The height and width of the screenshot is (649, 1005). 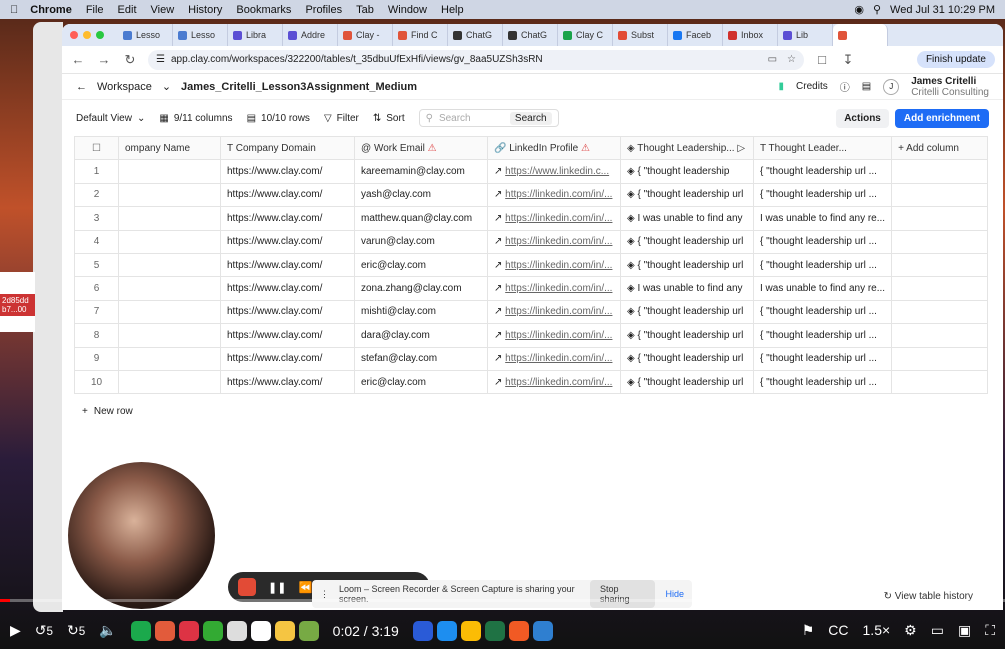 What do you see at coordinates (518, 630) in the screenshot?
I see `brave-icon` at bounding box center [518, 630].